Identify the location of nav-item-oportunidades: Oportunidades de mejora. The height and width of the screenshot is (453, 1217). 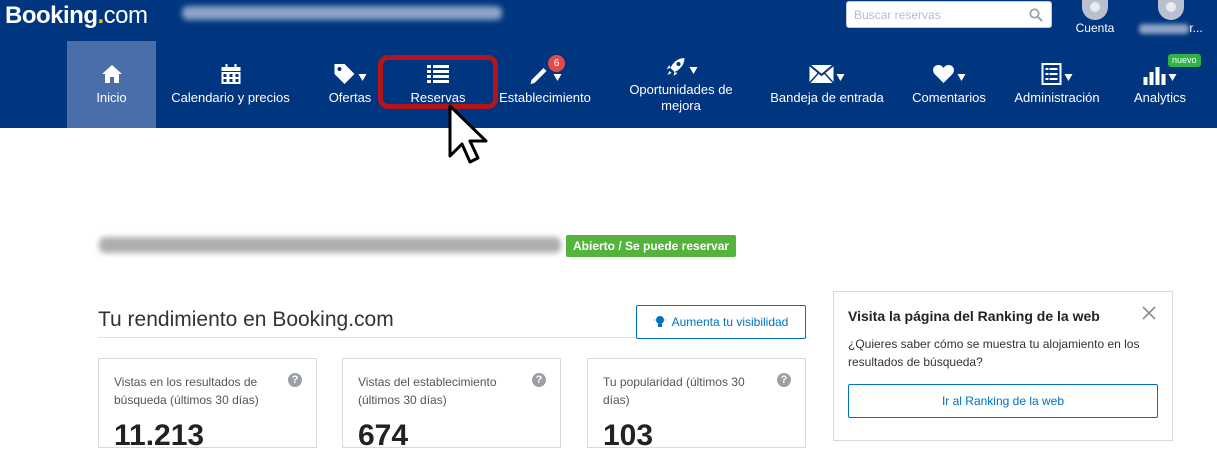
(681, 84).